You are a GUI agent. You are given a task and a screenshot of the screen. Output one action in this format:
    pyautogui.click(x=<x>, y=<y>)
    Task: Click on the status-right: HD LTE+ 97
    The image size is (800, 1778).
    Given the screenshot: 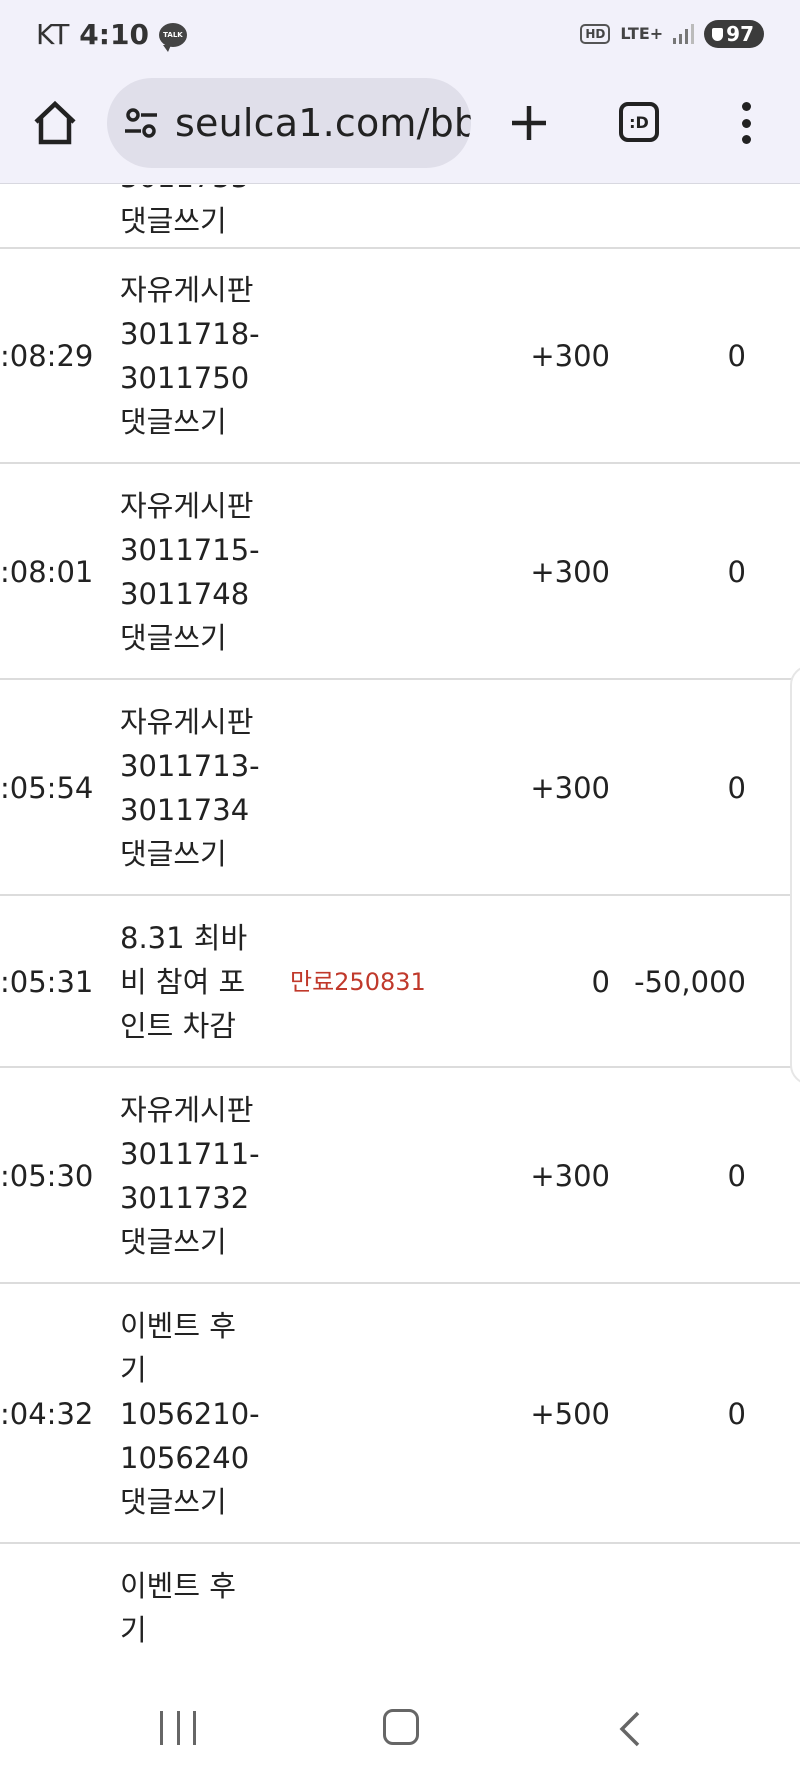 What is the action you would take?
    pyautogui.click(x=672, y=34)
    